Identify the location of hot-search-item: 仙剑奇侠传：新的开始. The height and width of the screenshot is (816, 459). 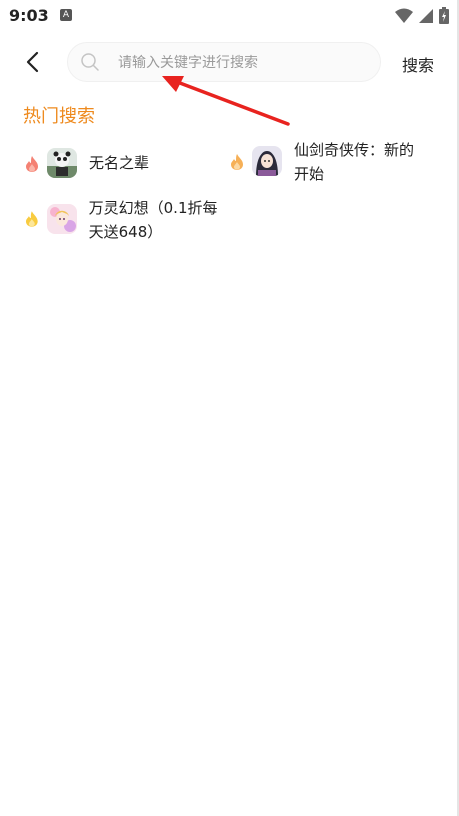
(330, 162).